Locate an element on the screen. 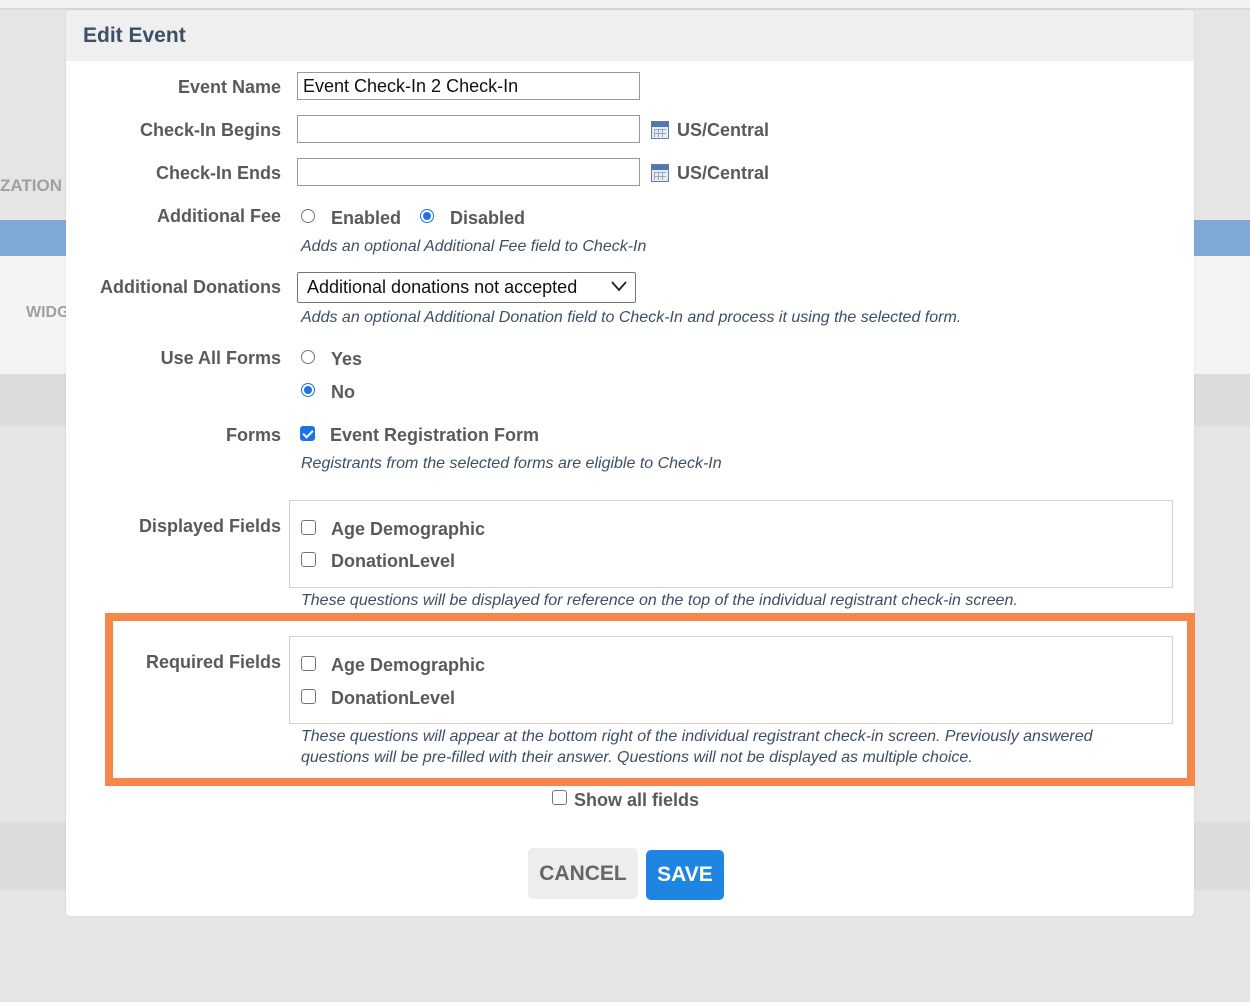 The width and height of the screenshot is (1250, 1002). event-registration-form-label: Event Registration Form is located at coordinates (434, 435).